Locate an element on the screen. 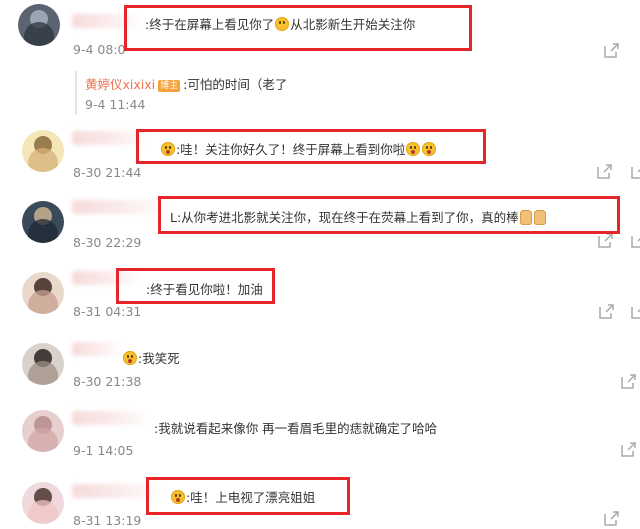 The width and height of the screenshot is (640, 529). comment-text: :哇！关注你好久了！终于屏幕上看到你啦 is located at coordinates (298, 148).